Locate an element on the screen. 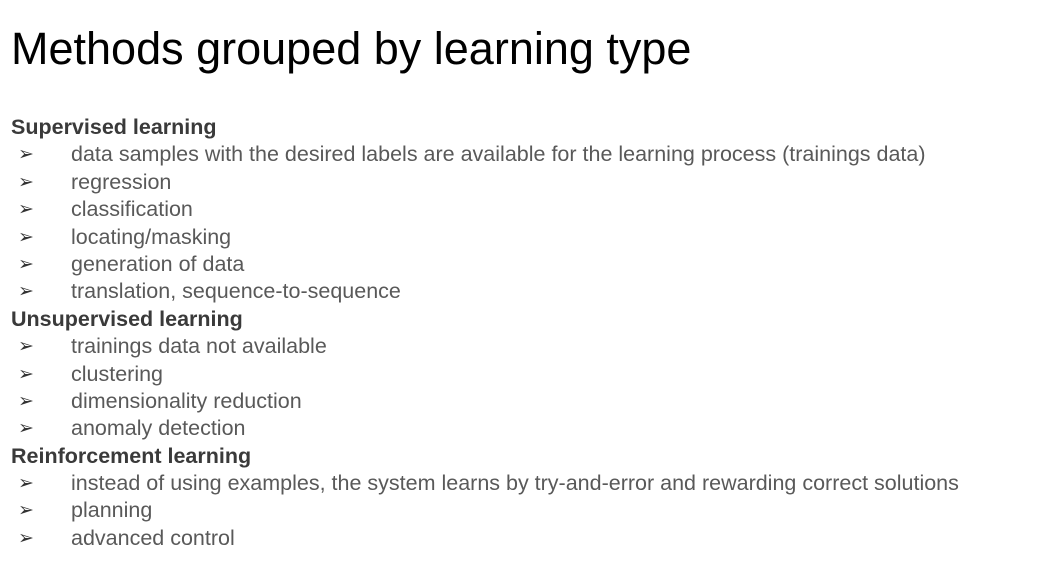 The height and width of the screenshot is (577, 1053). list-item: ➢ generation of data is located at coordinates (526, 264).